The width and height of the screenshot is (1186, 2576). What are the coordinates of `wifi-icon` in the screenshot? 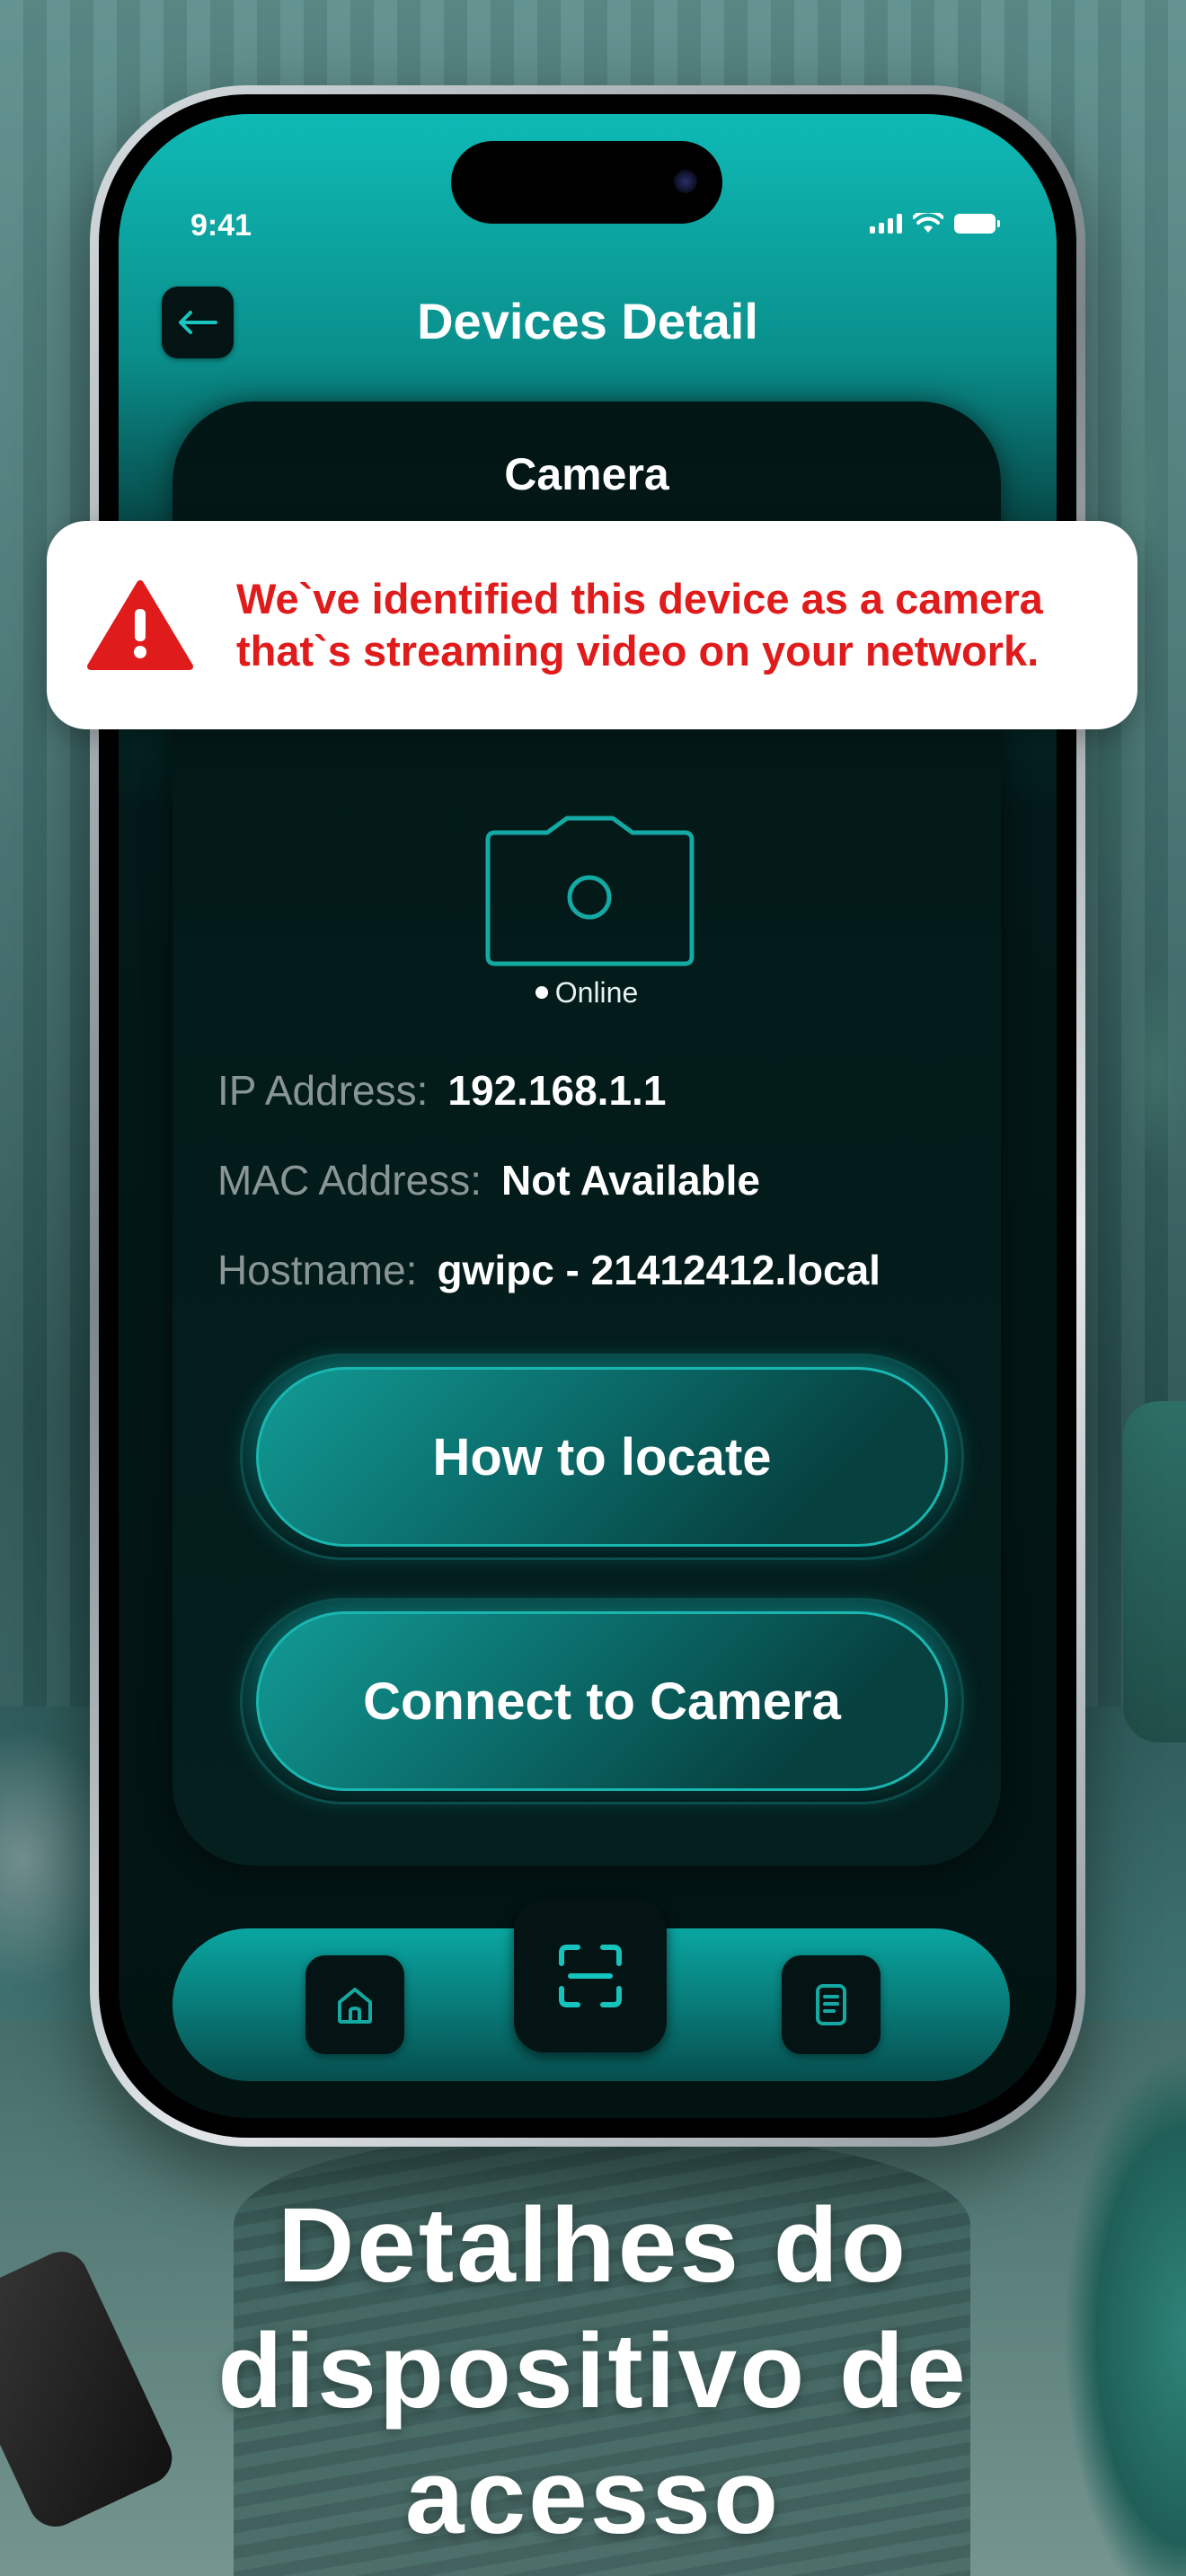 It's located at (928, 223).